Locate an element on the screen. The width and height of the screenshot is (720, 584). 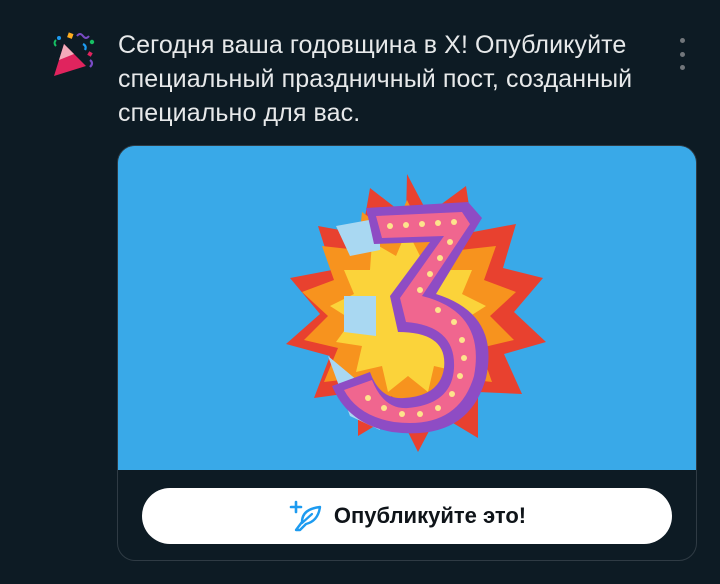
compose-feather-icon is located at coordinates (305, 516).